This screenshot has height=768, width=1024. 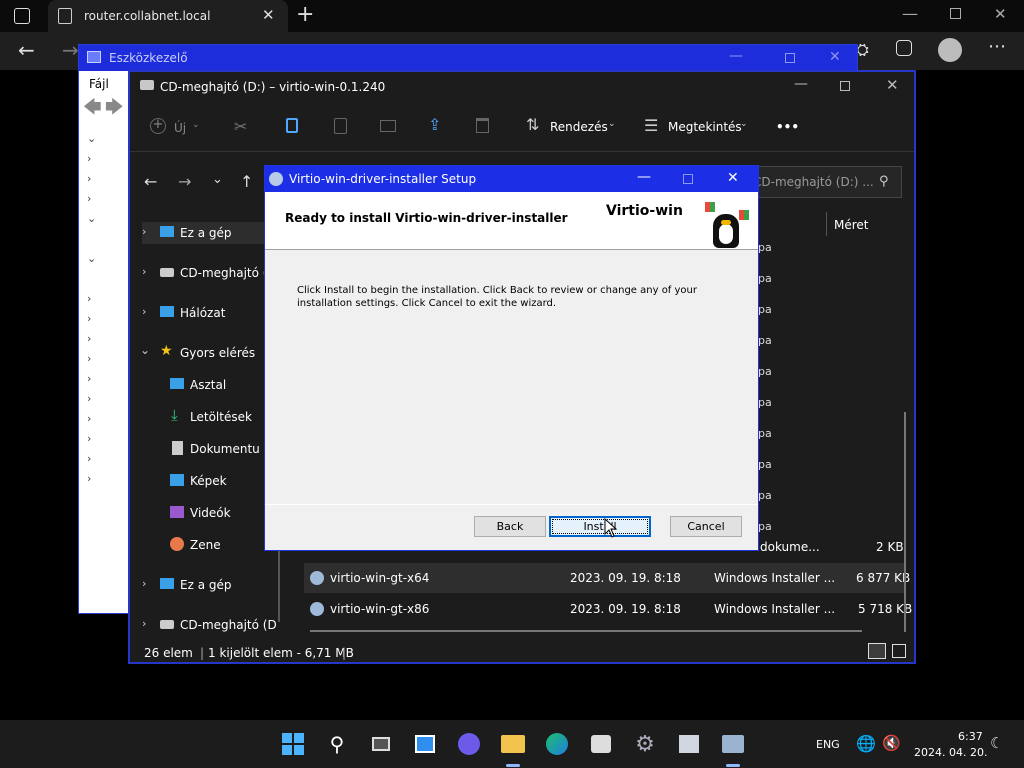 I want to click on share-icon: ⇪, so click(x=434, y=124).